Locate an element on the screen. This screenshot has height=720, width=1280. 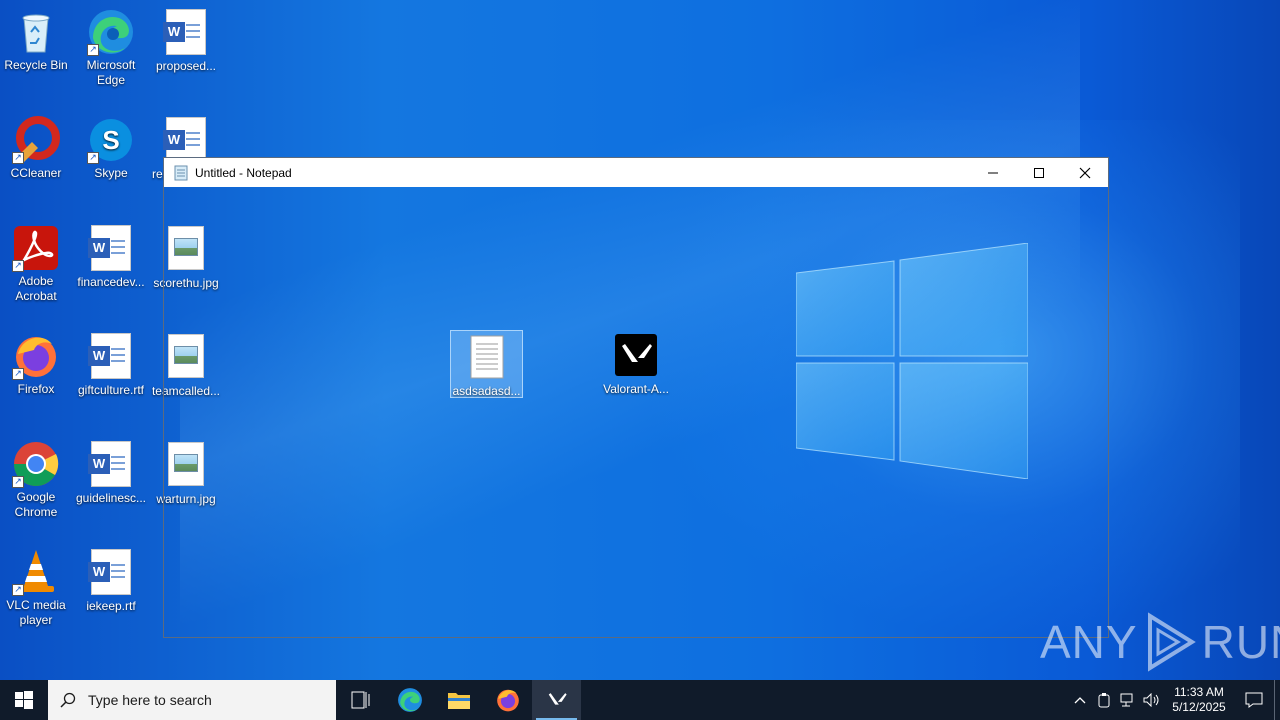
desktop-icon-label: Recycle Bin is located at coordinates (36, 65).